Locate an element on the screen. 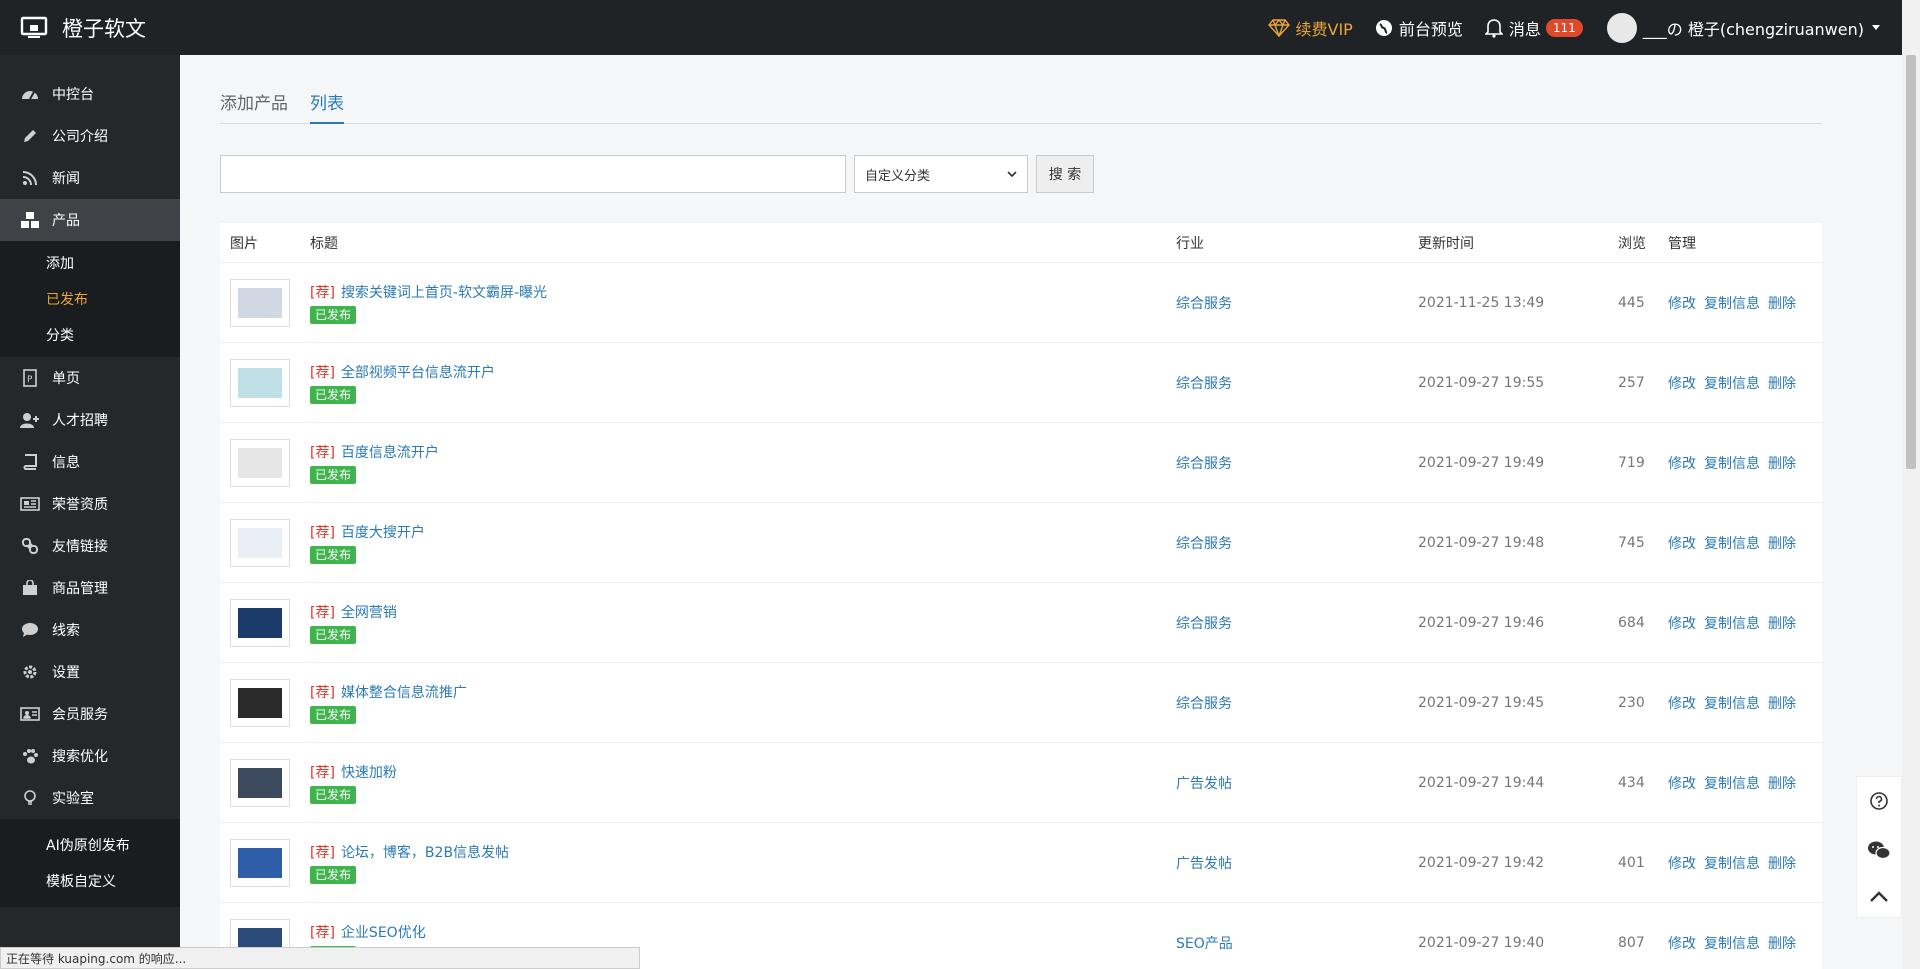 This screenshot has width=1920, height=969. sidebar-item-lab: 实验室 is located at coordinates (90, 798).